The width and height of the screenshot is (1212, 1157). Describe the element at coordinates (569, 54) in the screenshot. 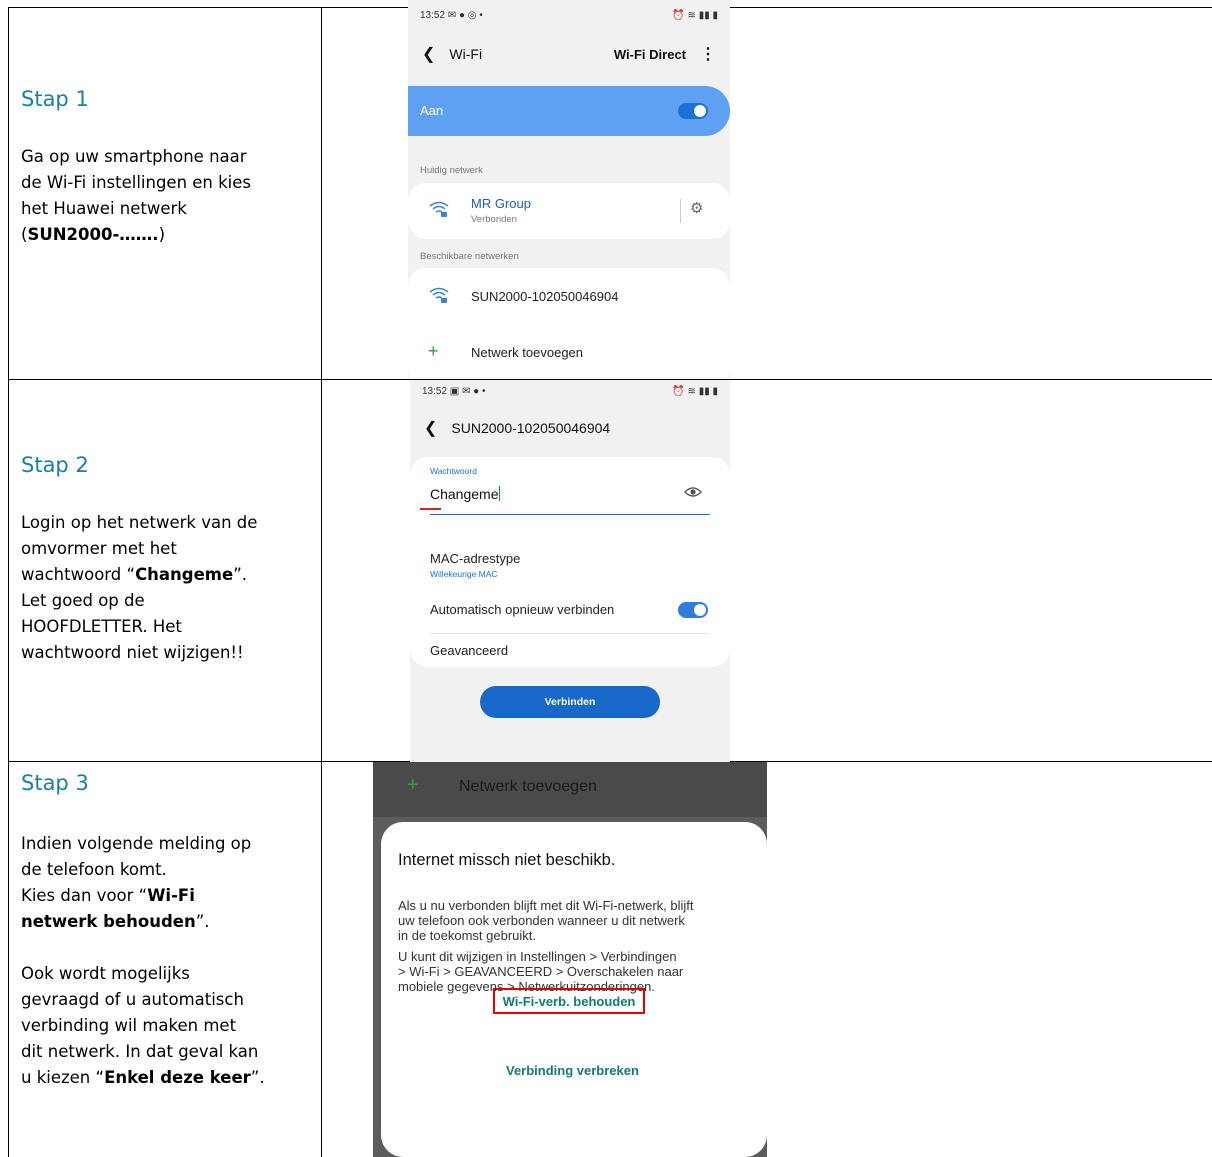

I see `app-bar: ❮ Wi-Fi Wi-Fi Direct ⋮` at that location.